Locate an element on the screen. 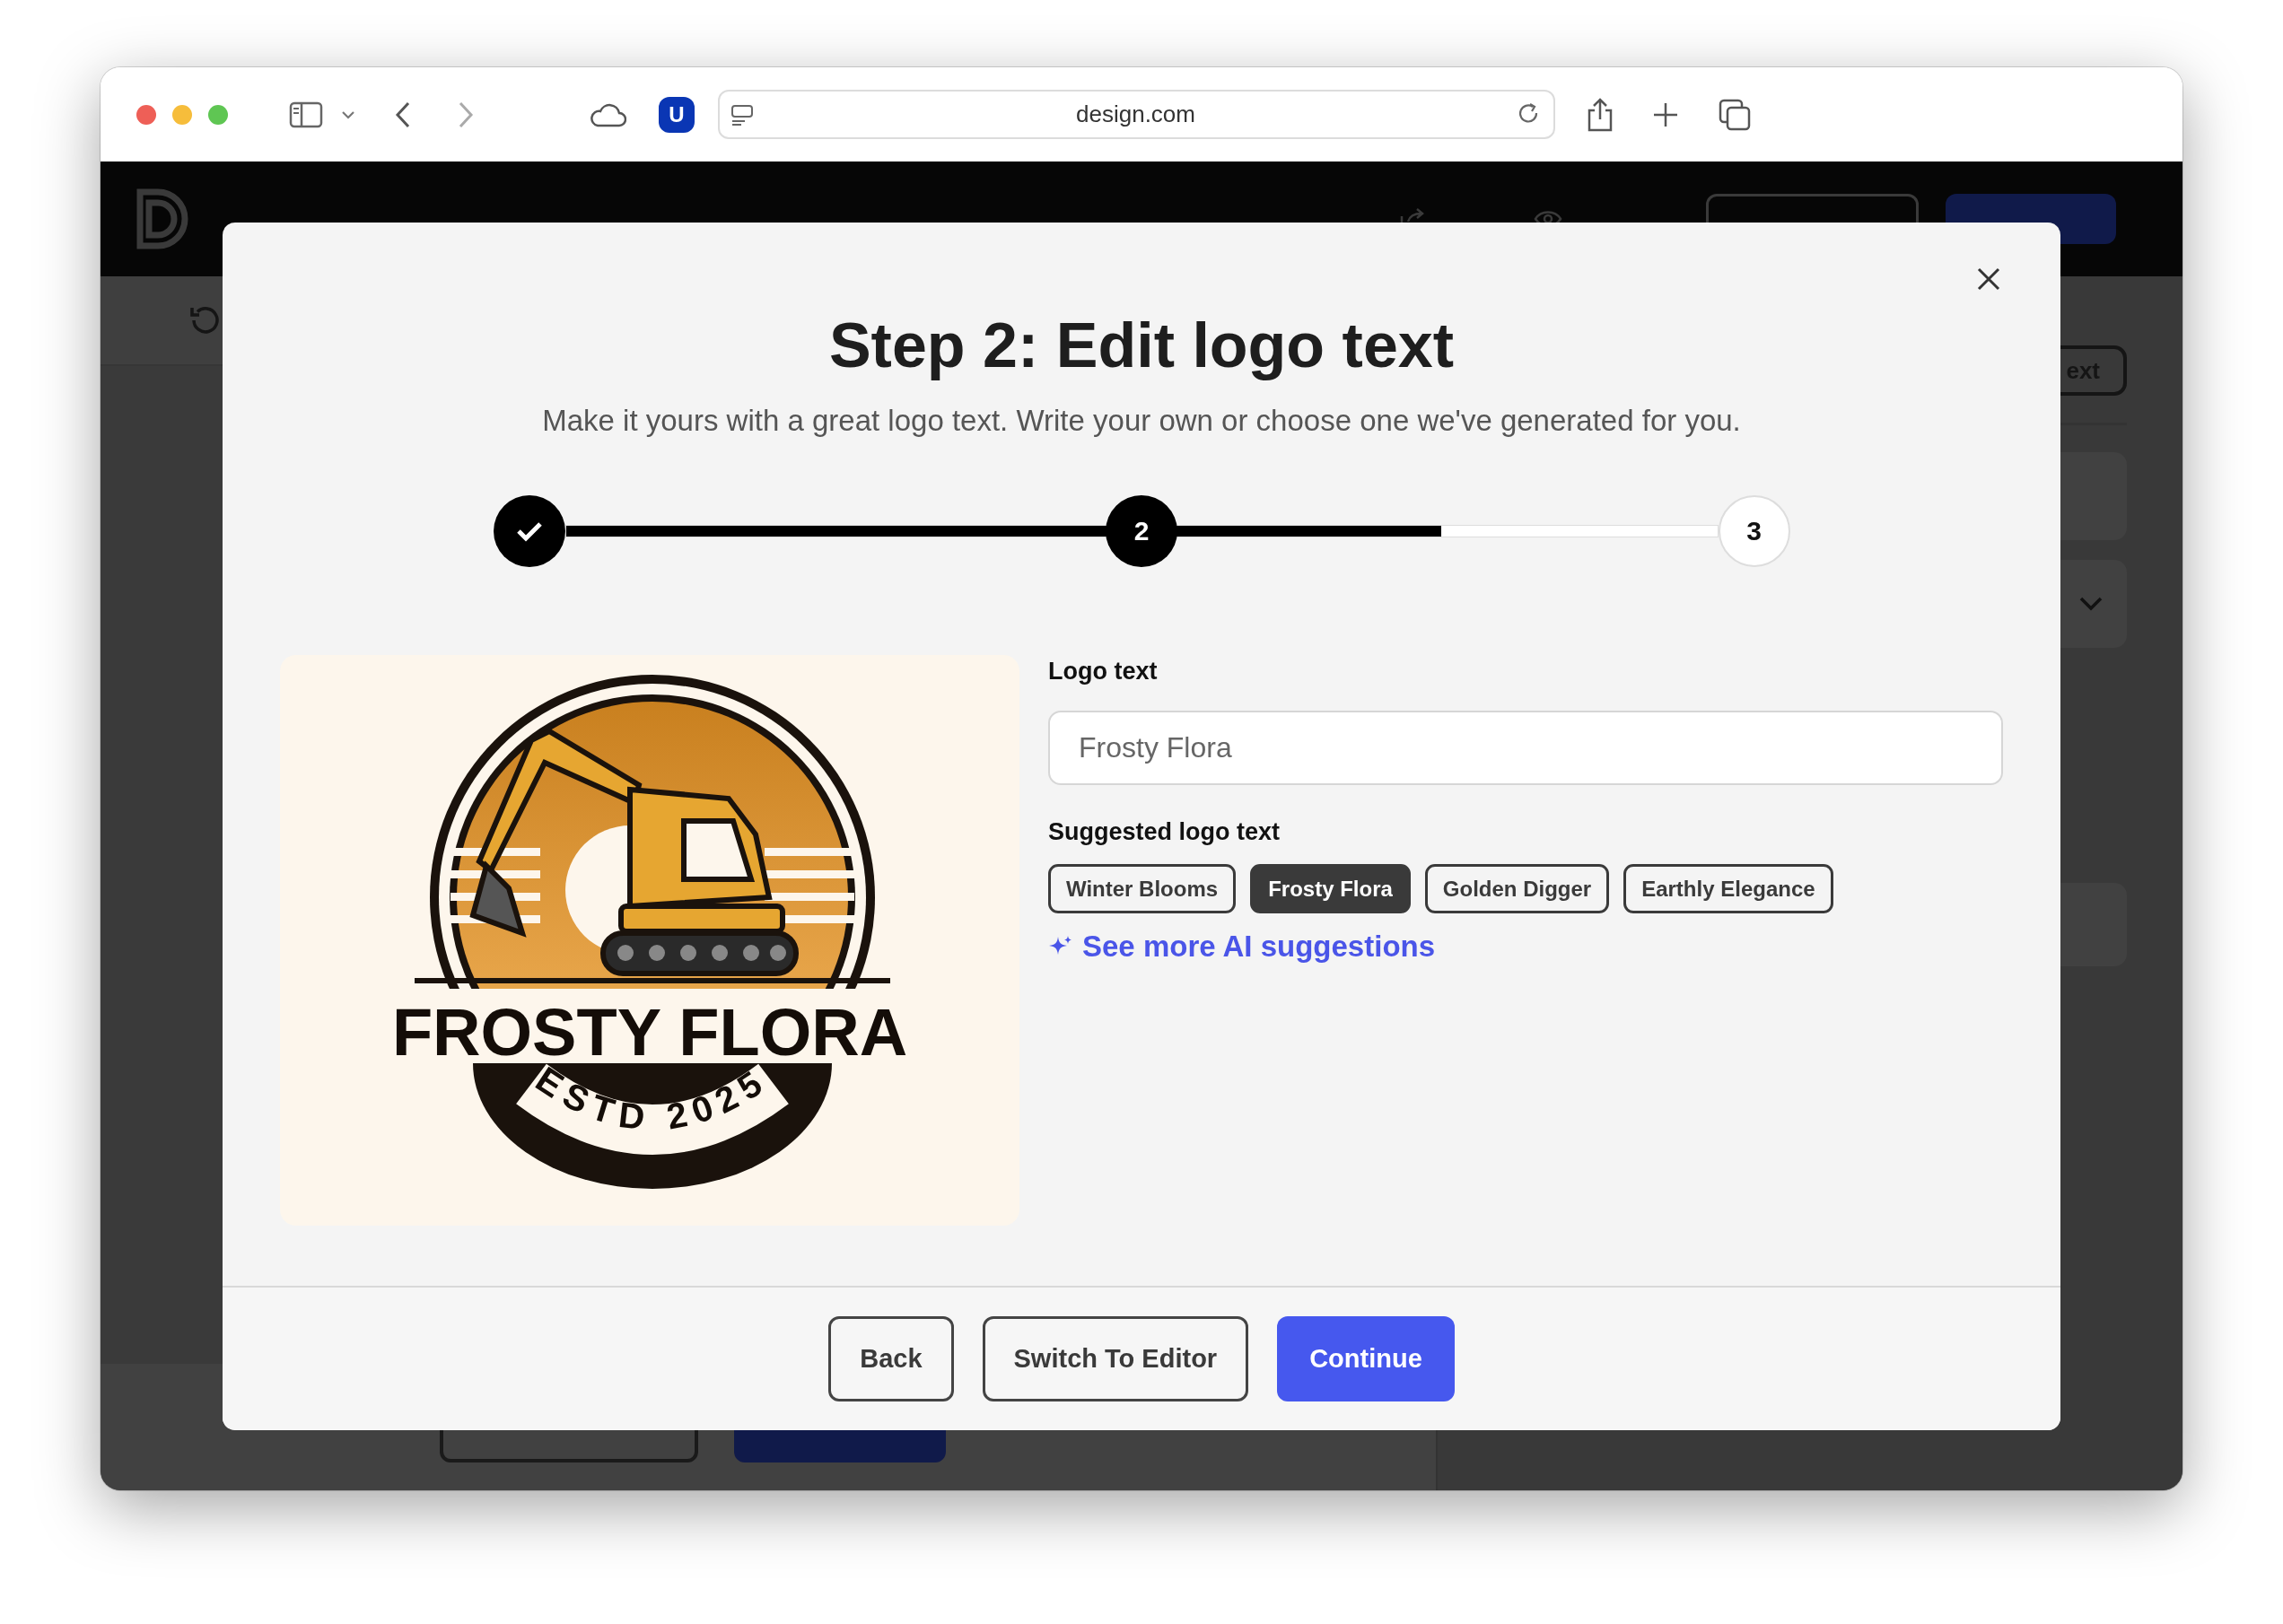 Image resolution: width=2283 pixels, height=1624 pixels. dialog-title: Step 2: Edit logo text is located at coordinates (1141, 346).